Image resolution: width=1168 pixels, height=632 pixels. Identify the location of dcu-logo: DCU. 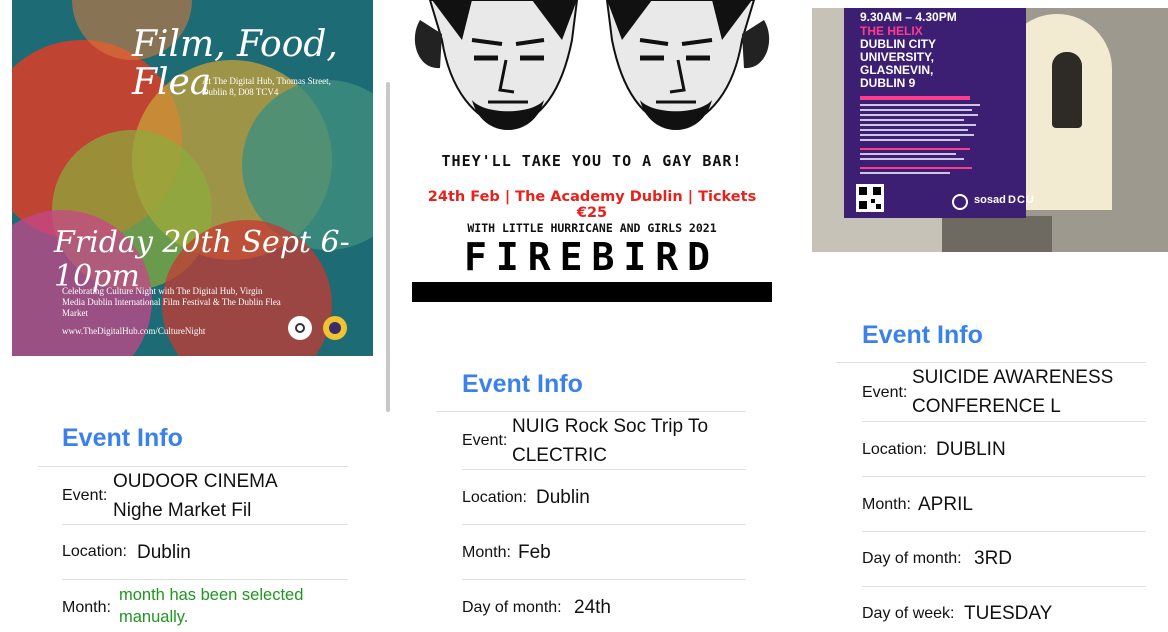
(1021, 200).